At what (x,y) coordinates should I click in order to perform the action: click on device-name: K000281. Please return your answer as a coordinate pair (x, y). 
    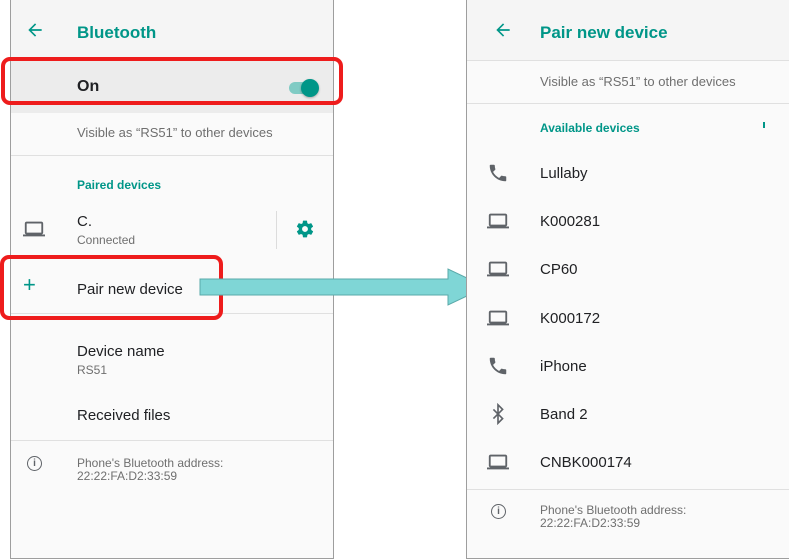
    Looking at the image, I should click on (570, 221).